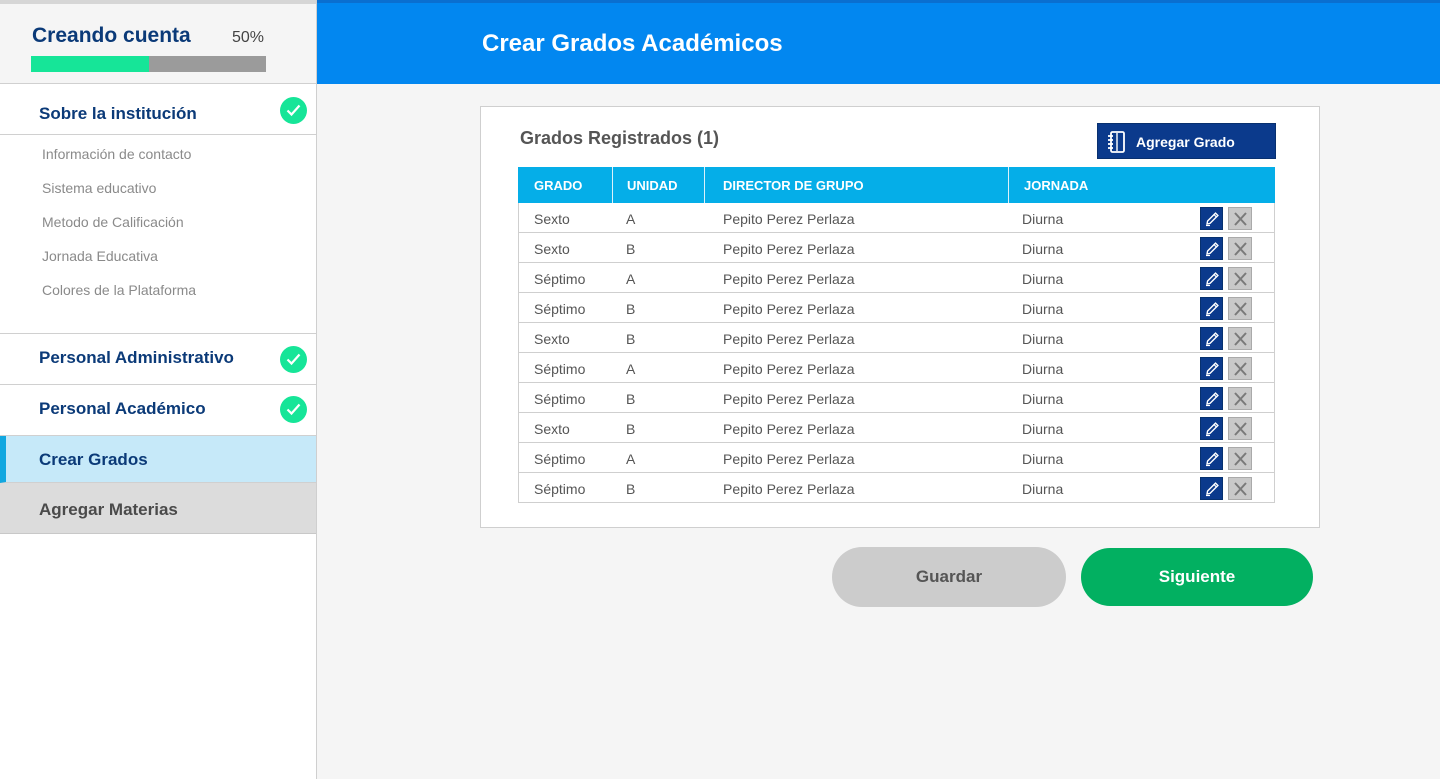 Image resolution: width=1440 pixels, height=779 pixels. Describe the element at coordinates (158, 459) in the screenshot. I see `sidebar-item-crear-grados: Crear Grados` at that location.